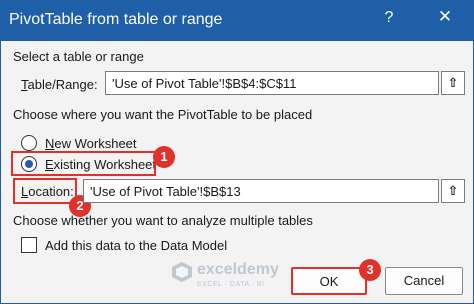 Image resolution: width=474 pixels, height=304 pixels. Describe the element at coordinates (329, 281) in the screenshot. I see `ok-button: OK` at that location.